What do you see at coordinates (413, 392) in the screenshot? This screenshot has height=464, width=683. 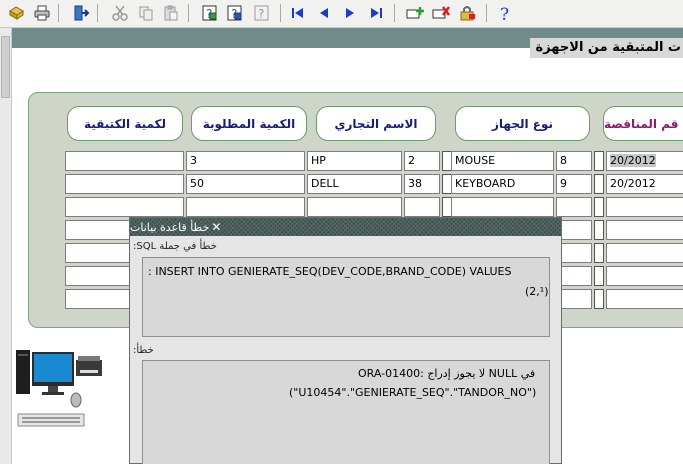 I see `error-message-line-2: ("U10454"."GENIERATE_SEQ"."TANDOR_NO")` at bounding box center [413, 392].